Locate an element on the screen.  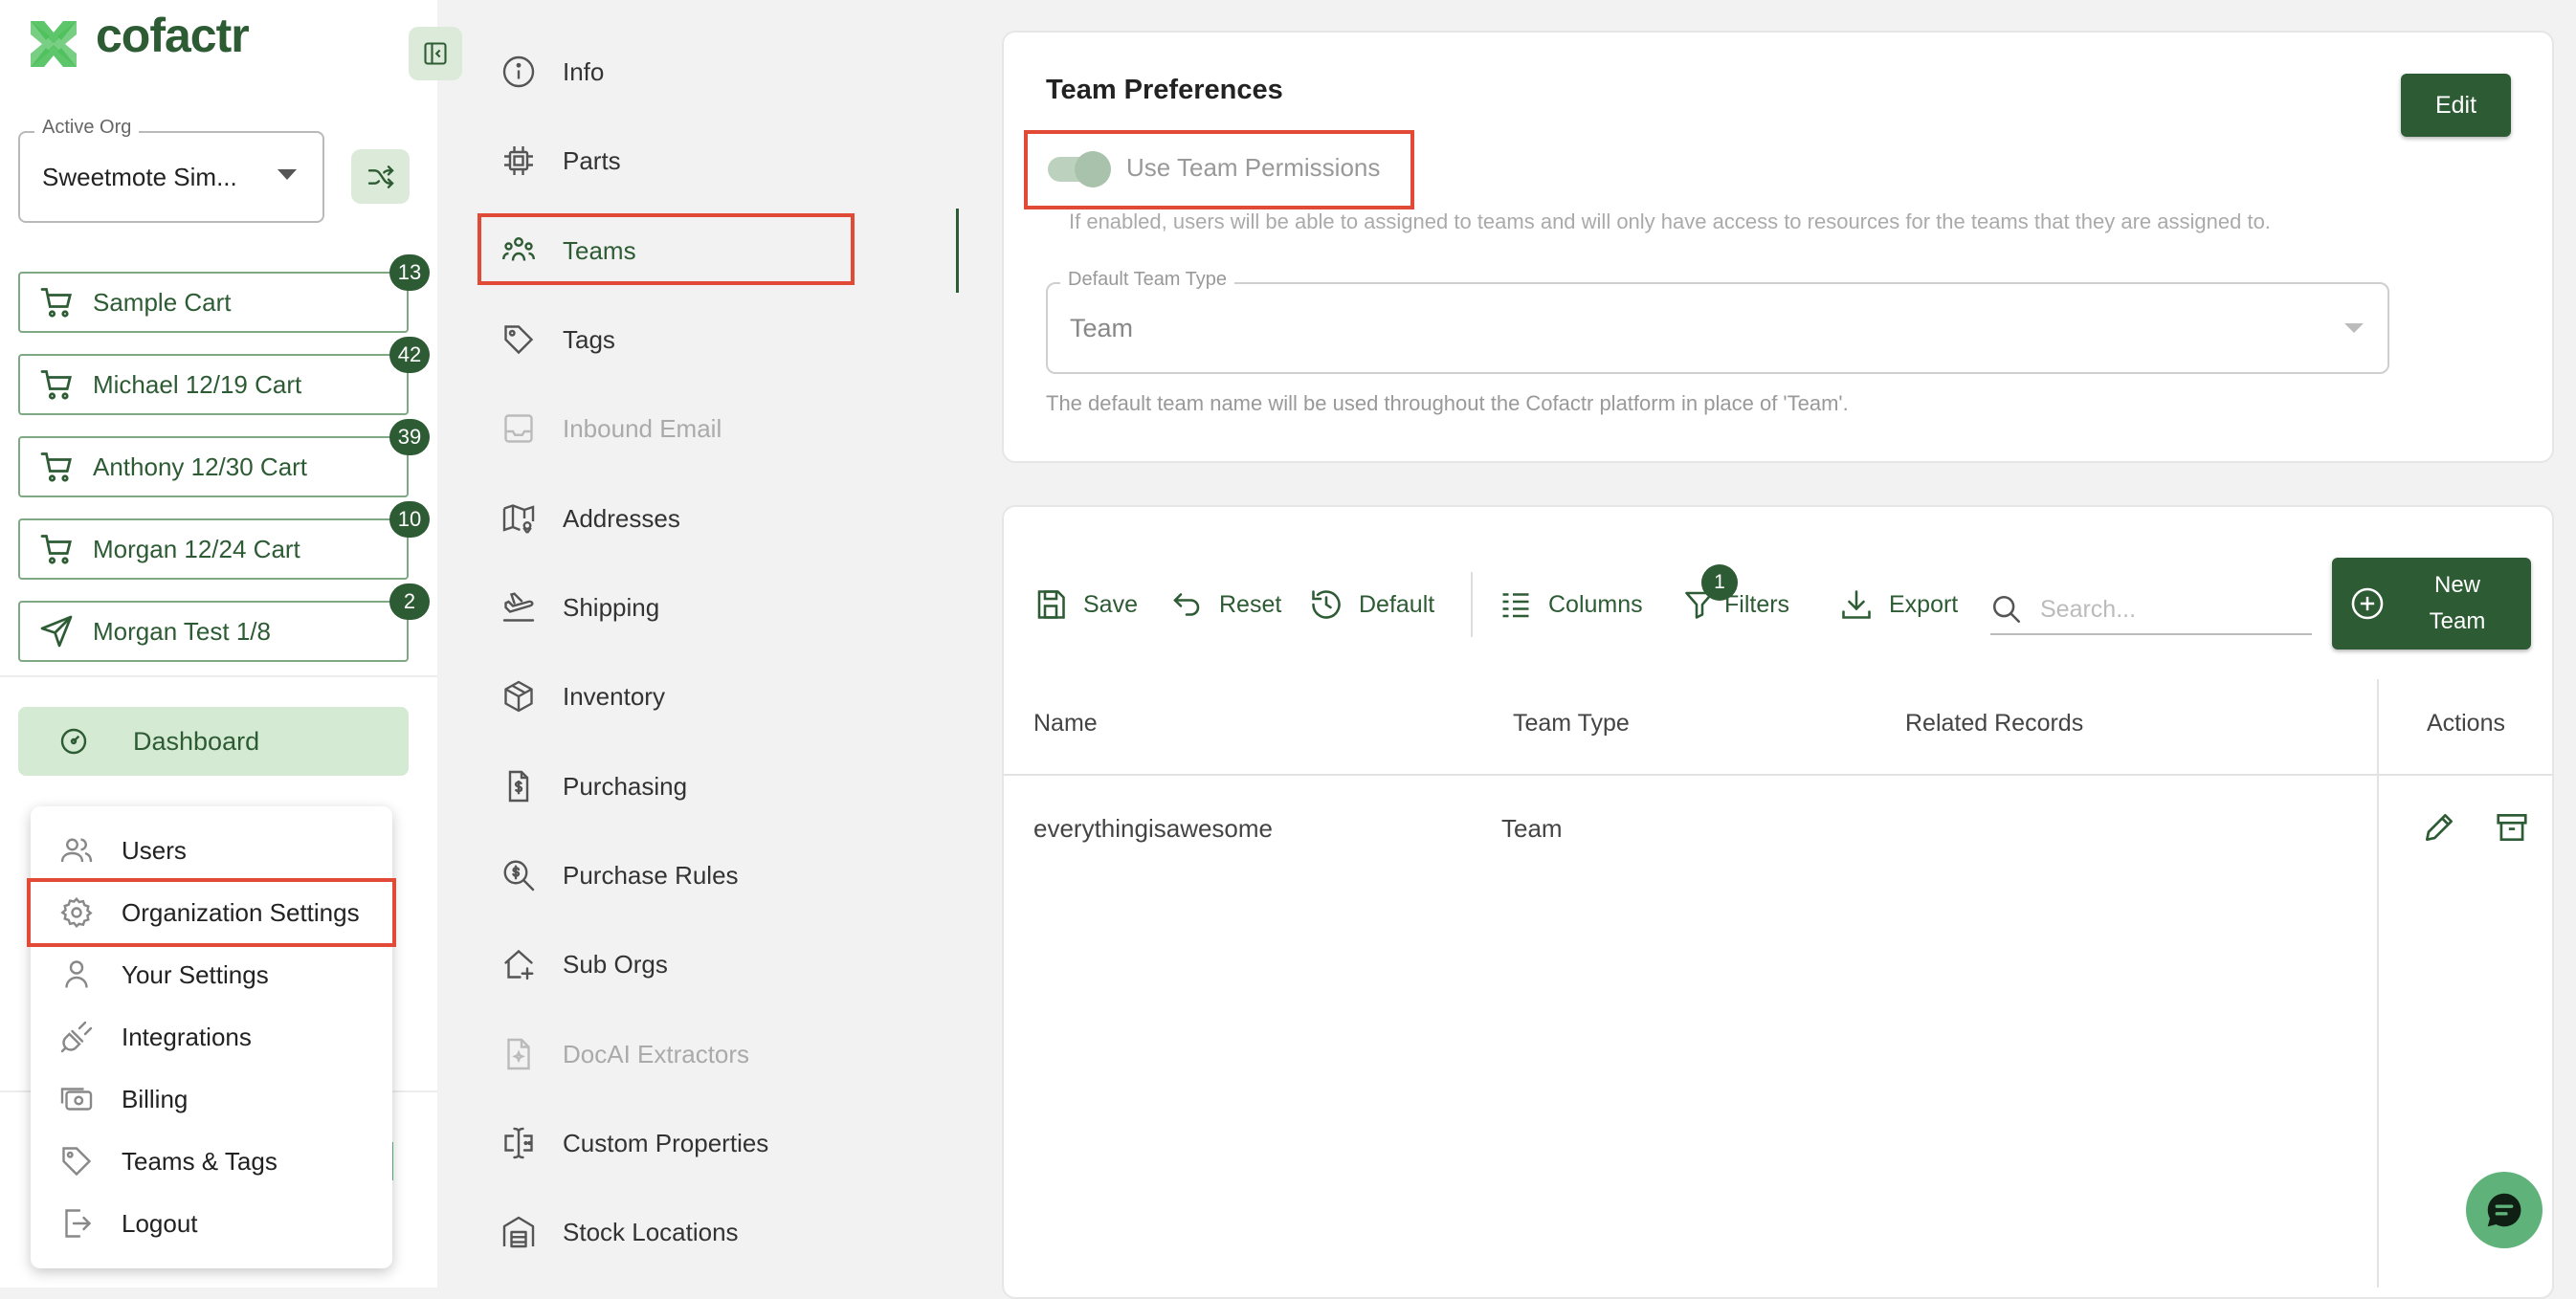
logout-icon is located at coordinates (76, 1223).